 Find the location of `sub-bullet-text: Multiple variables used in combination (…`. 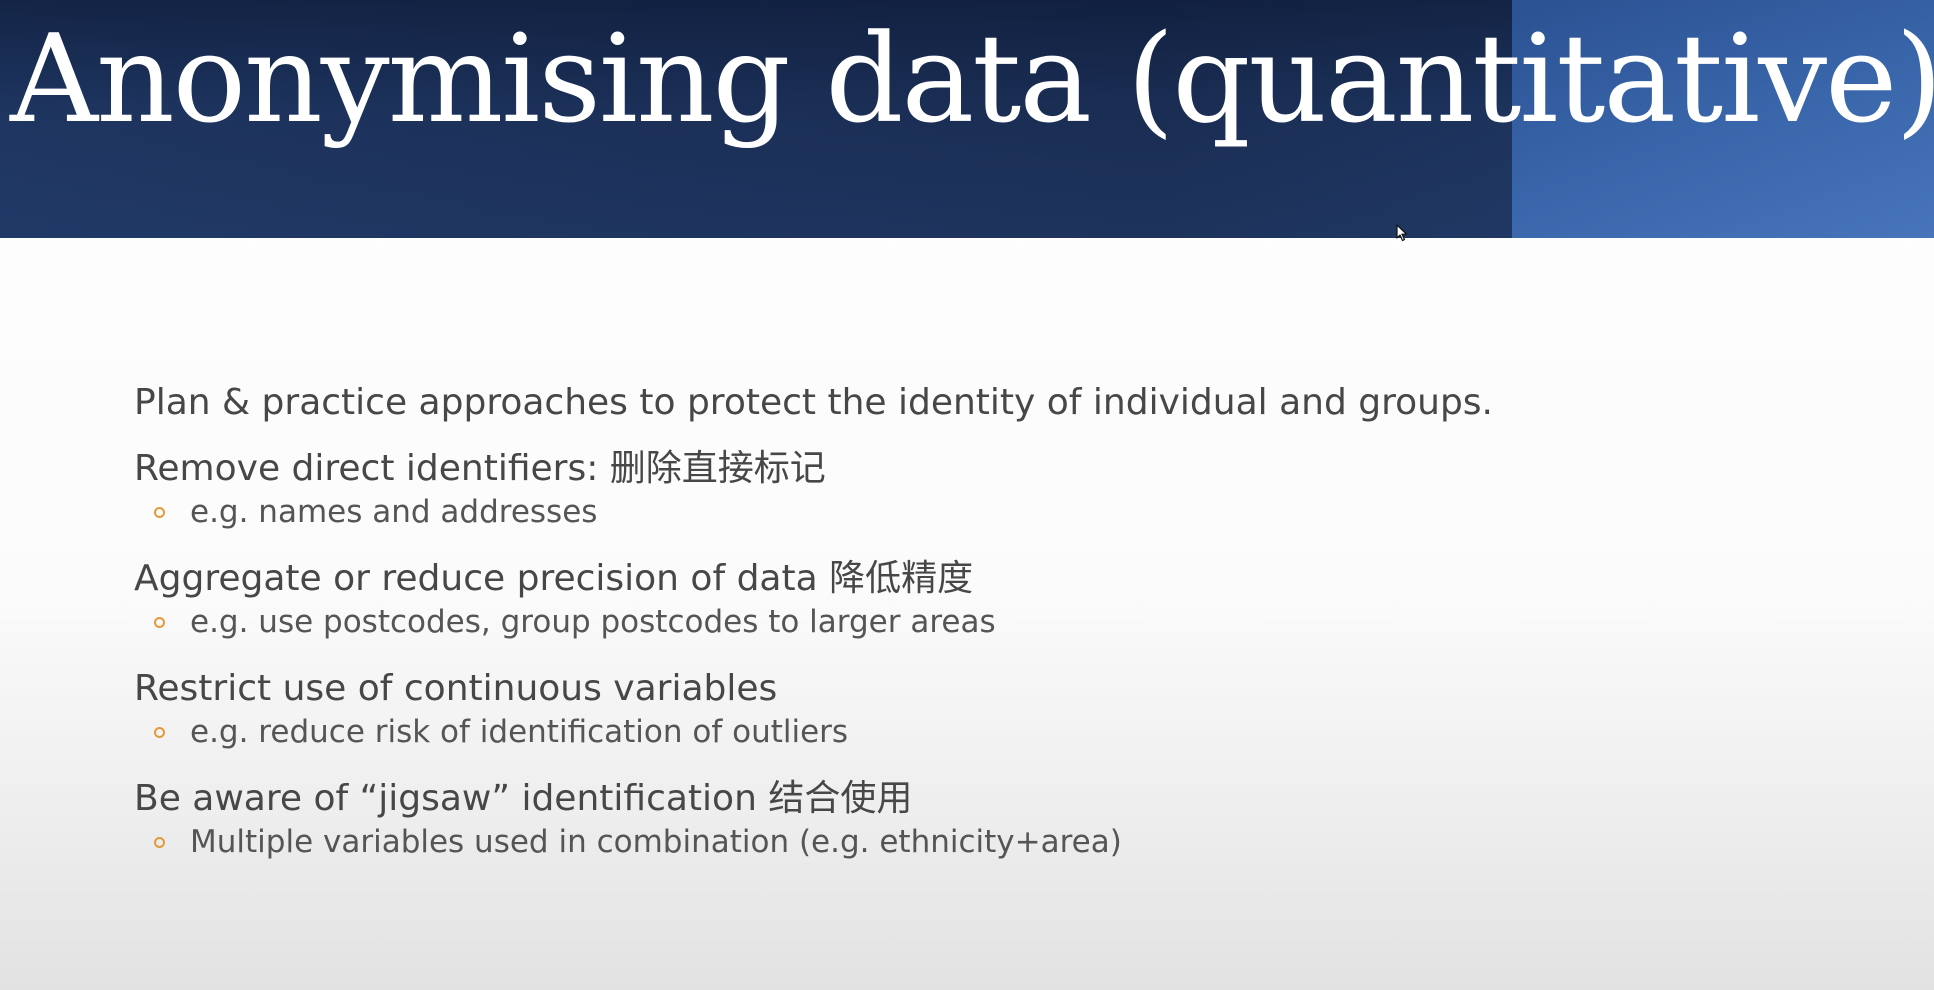

sub-bullet-text: Multiple variables used in combination (… is located at coordinates (656, 842).